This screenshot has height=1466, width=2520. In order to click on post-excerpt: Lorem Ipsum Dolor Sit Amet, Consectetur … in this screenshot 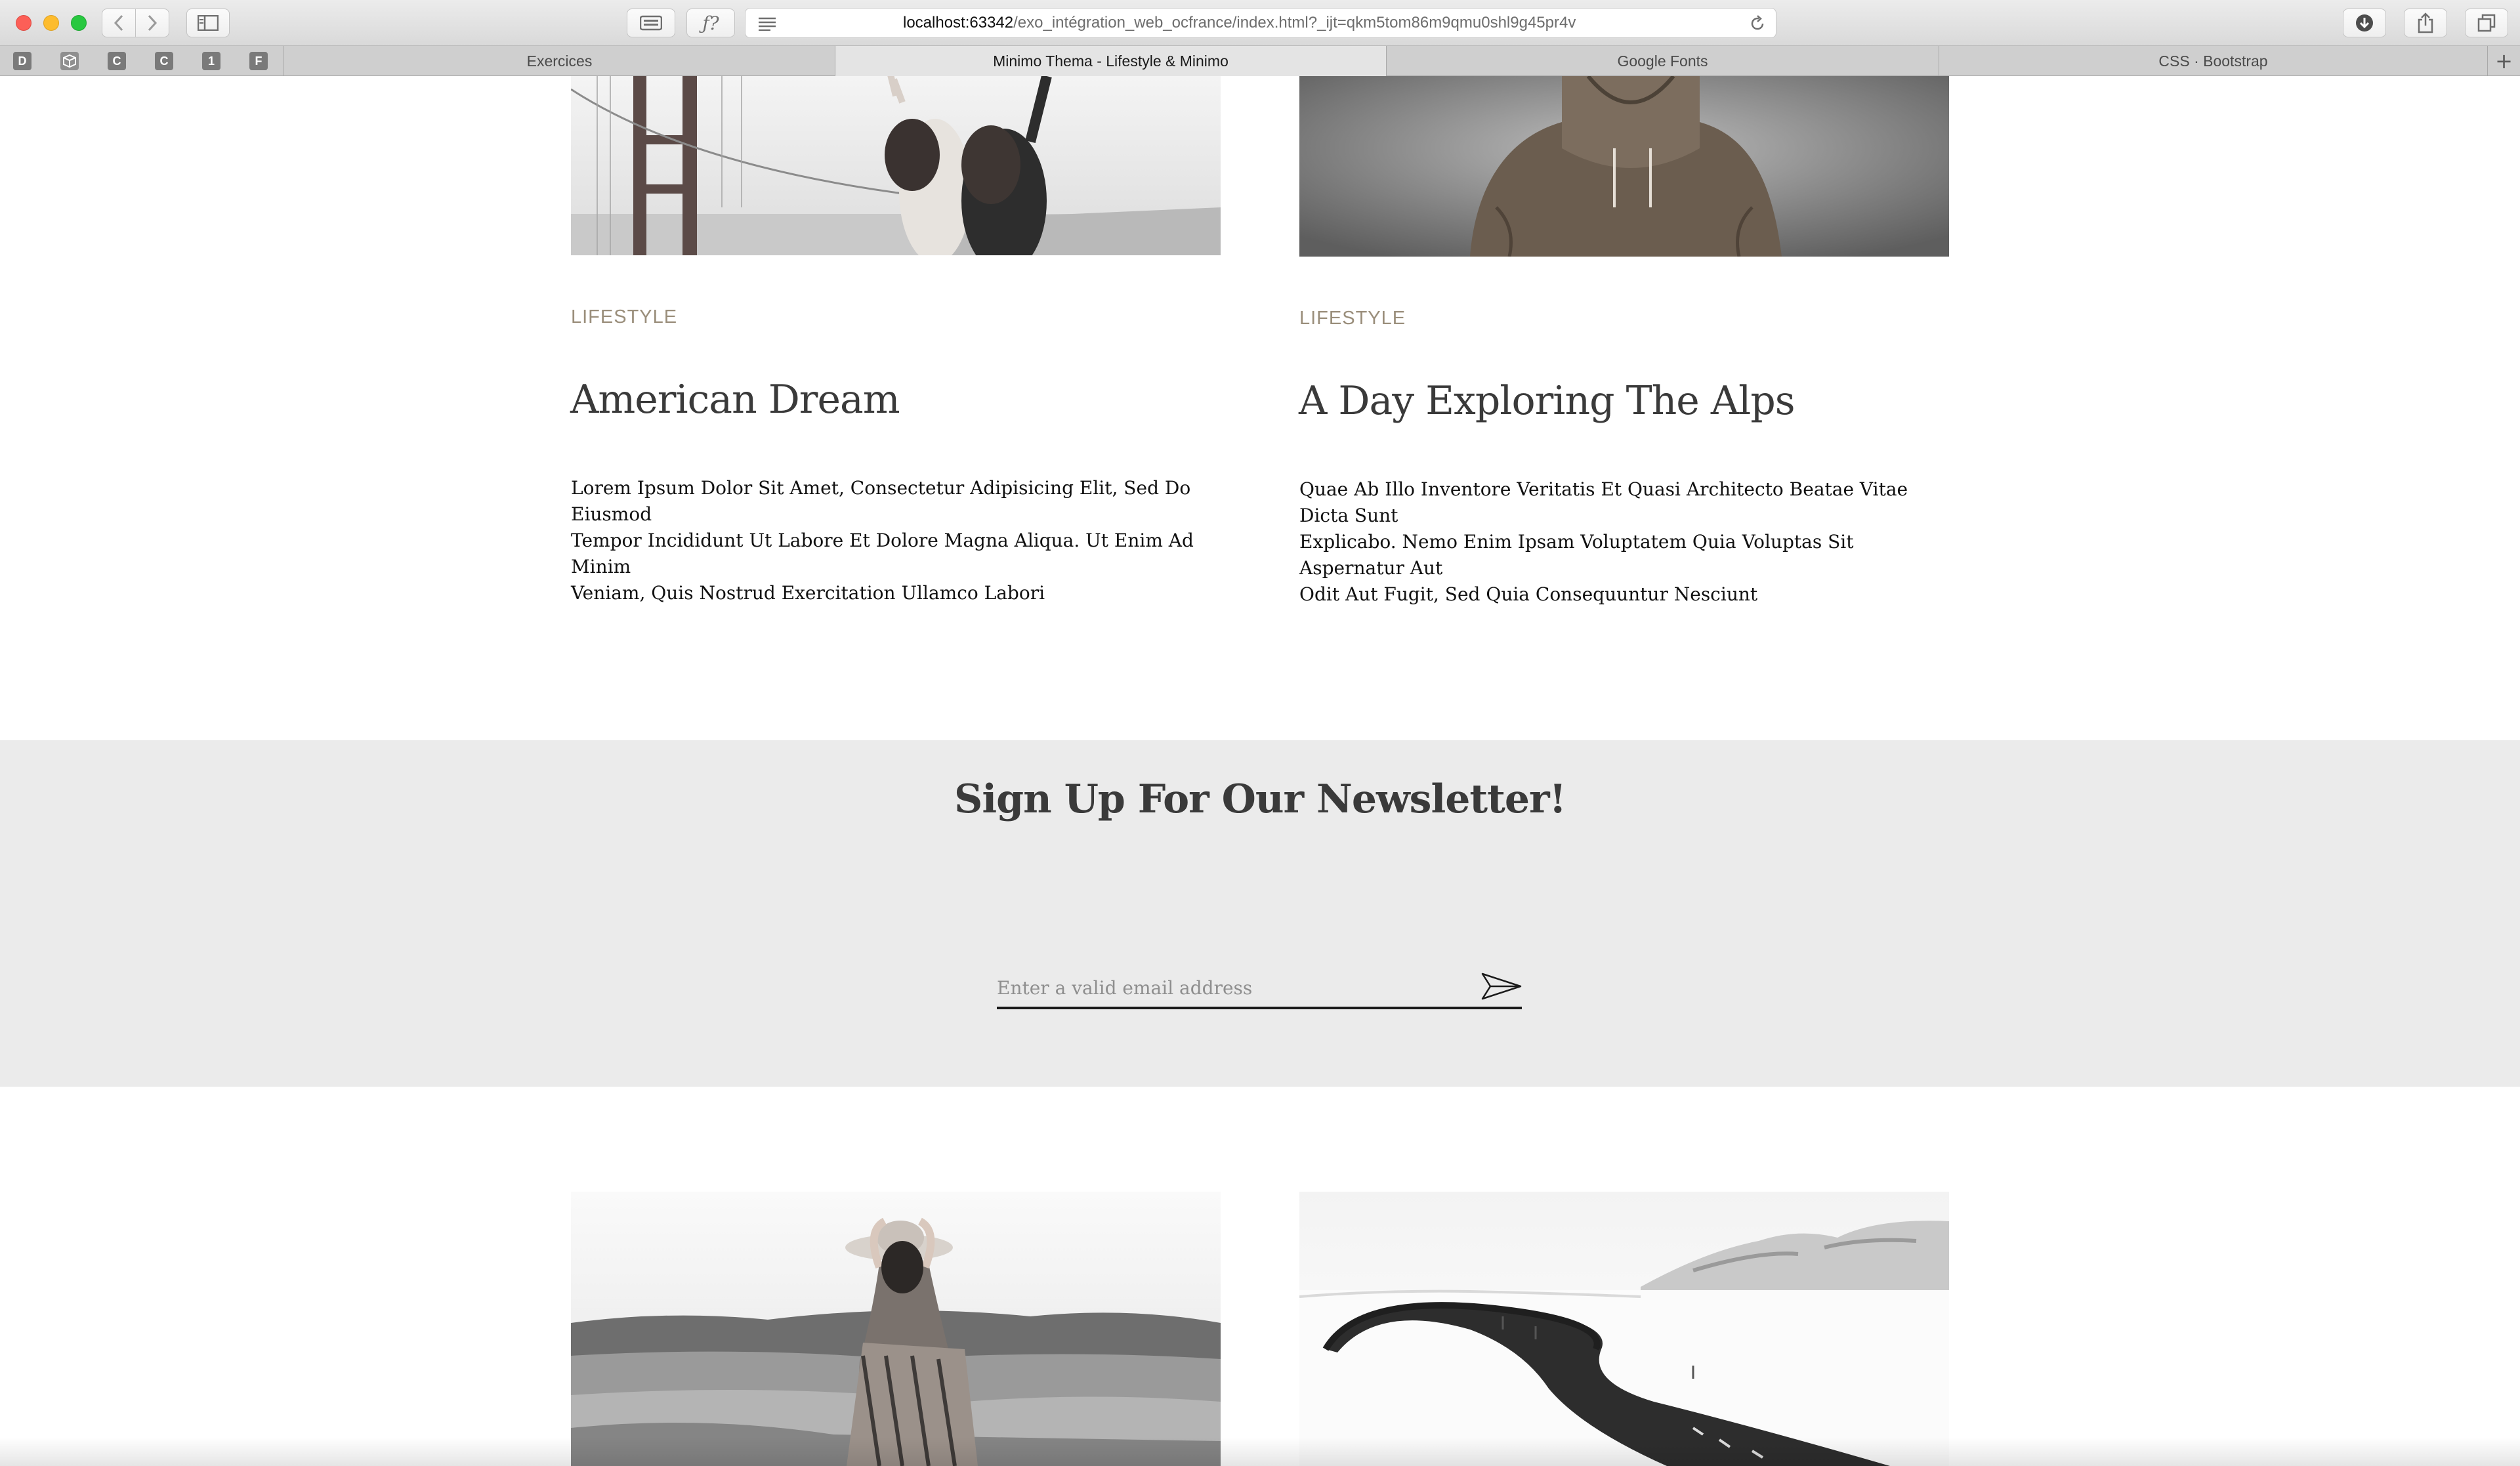, I will do `click(899, 540)`.